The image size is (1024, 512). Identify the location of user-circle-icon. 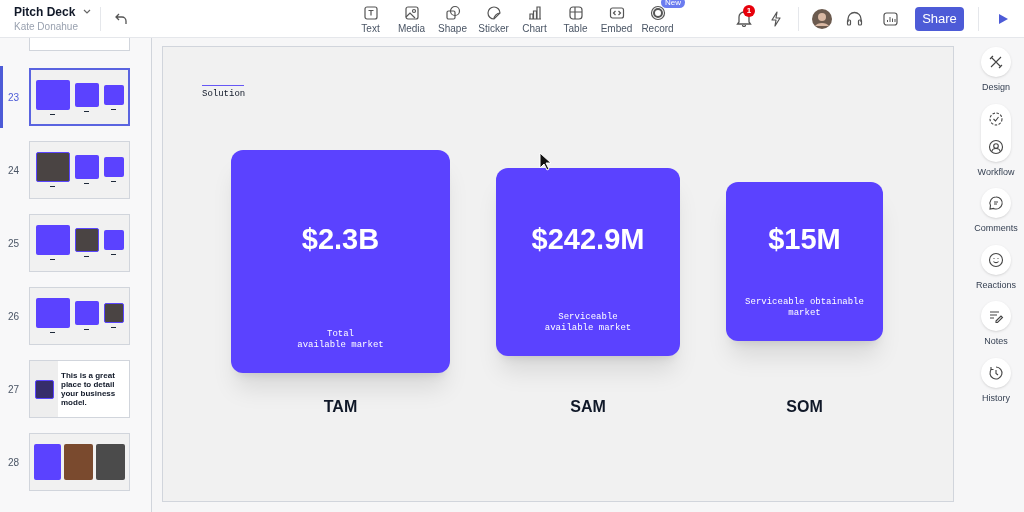
(996, 146).